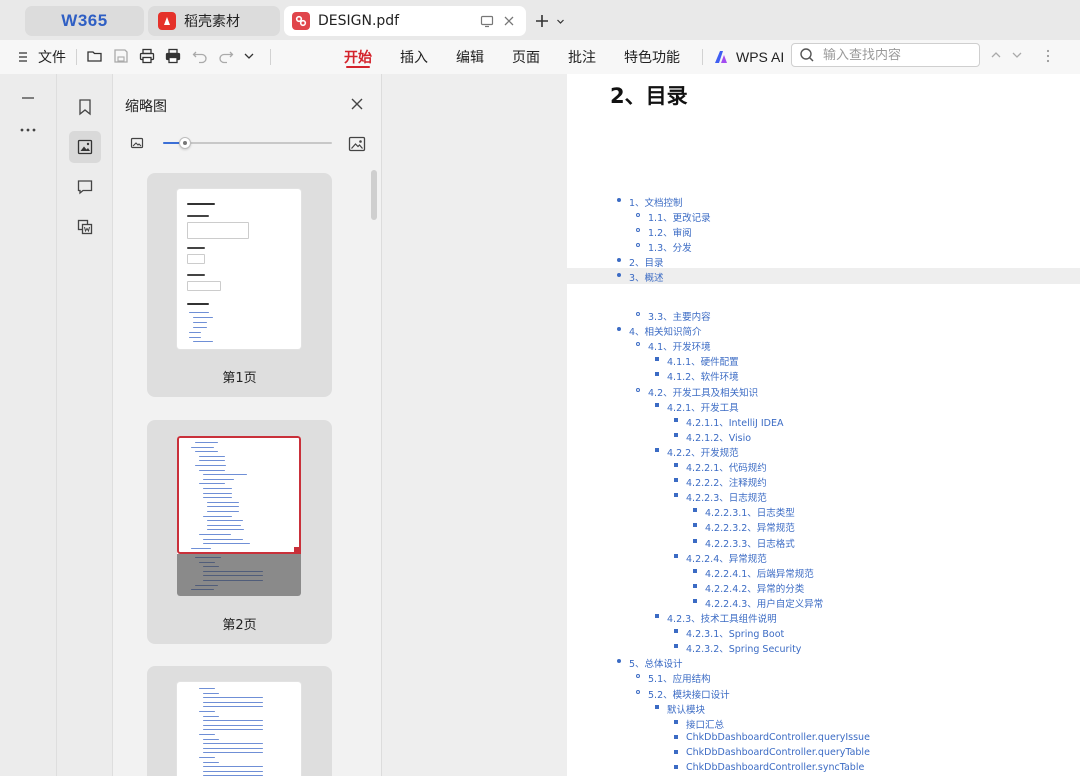  Describe the element at coordinates (28, 130) in the screenshot. I see `more-dots-icon` at that location.